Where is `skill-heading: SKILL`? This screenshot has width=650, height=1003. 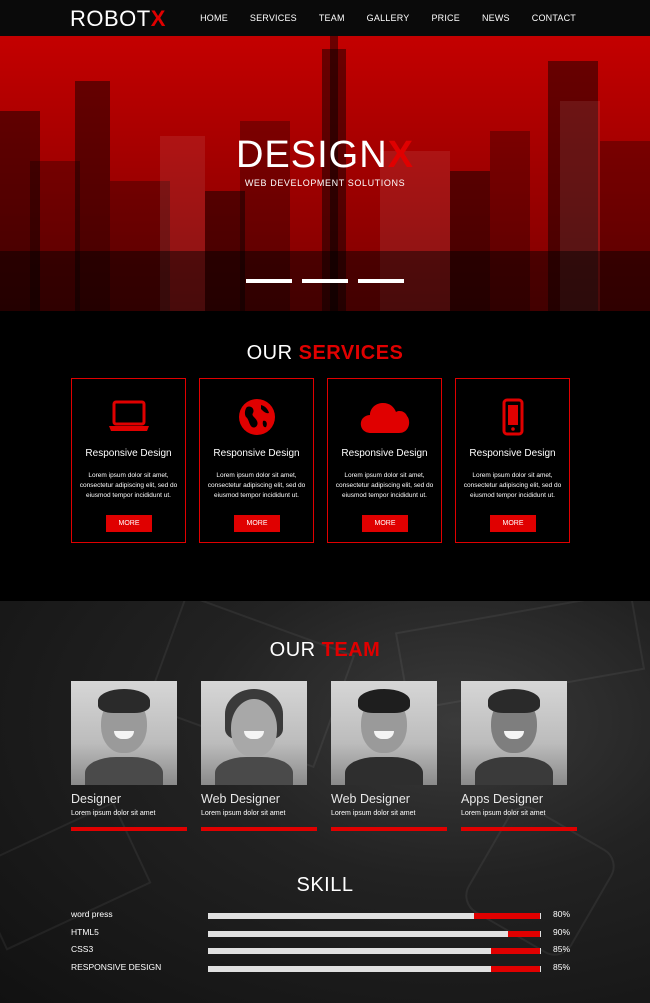
skill-heading: SKILL is located at coordinates (325, 885).